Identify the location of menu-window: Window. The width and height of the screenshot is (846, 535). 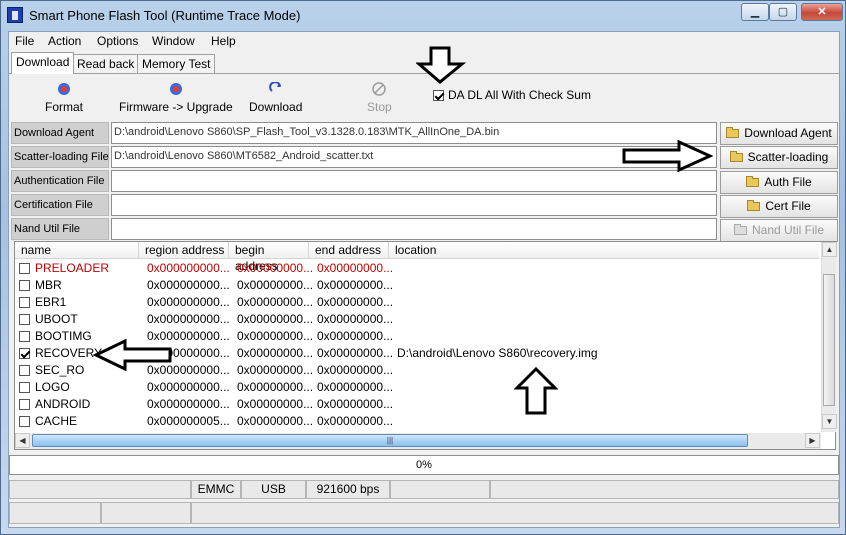
(173, 41).